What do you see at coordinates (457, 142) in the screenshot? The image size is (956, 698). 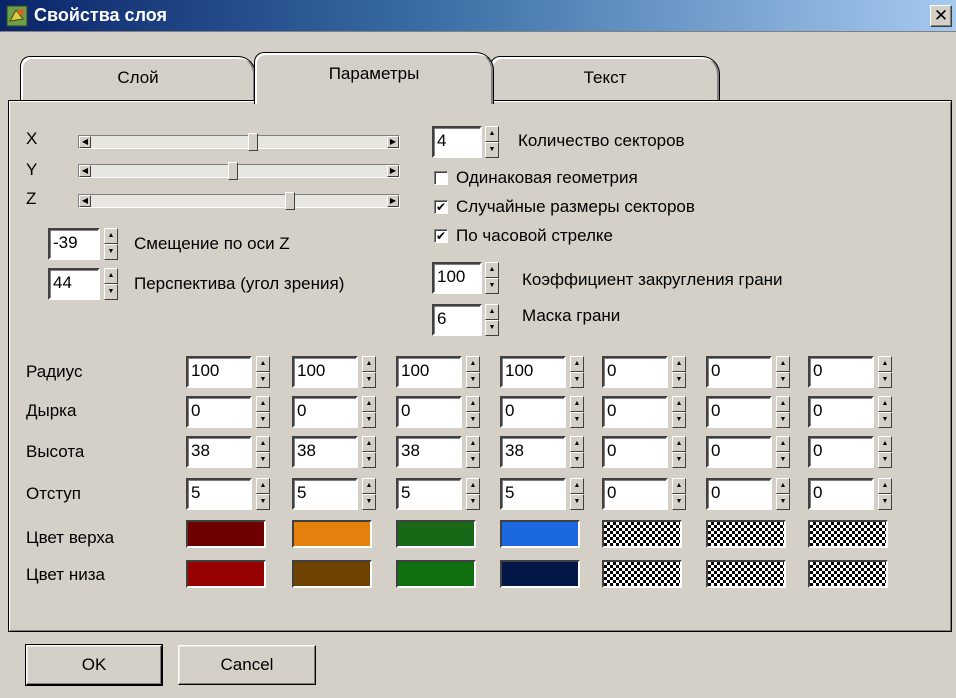 I see `sectors-input: 4` at bounding box center [457, 142].